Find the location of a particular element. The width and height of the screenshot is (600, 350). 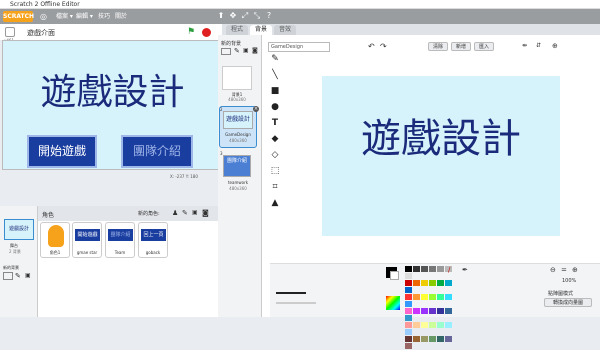

line-width-slider is located at coordinates (296, 303).